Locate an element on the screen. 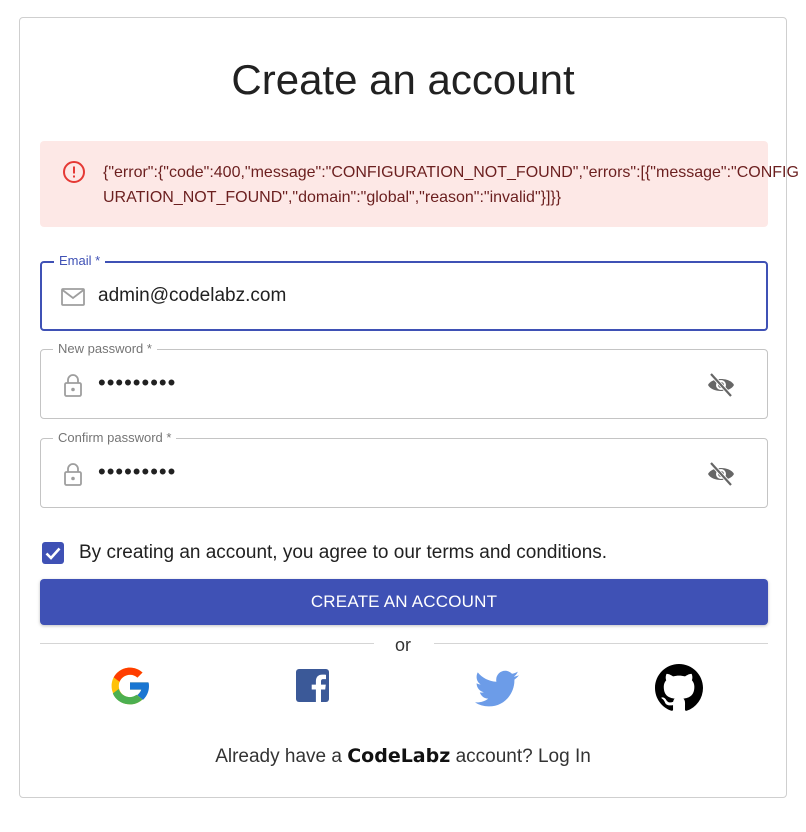 This screenshot has height=832, width=806. terms-checkbox is located at coordinates (53, 553).